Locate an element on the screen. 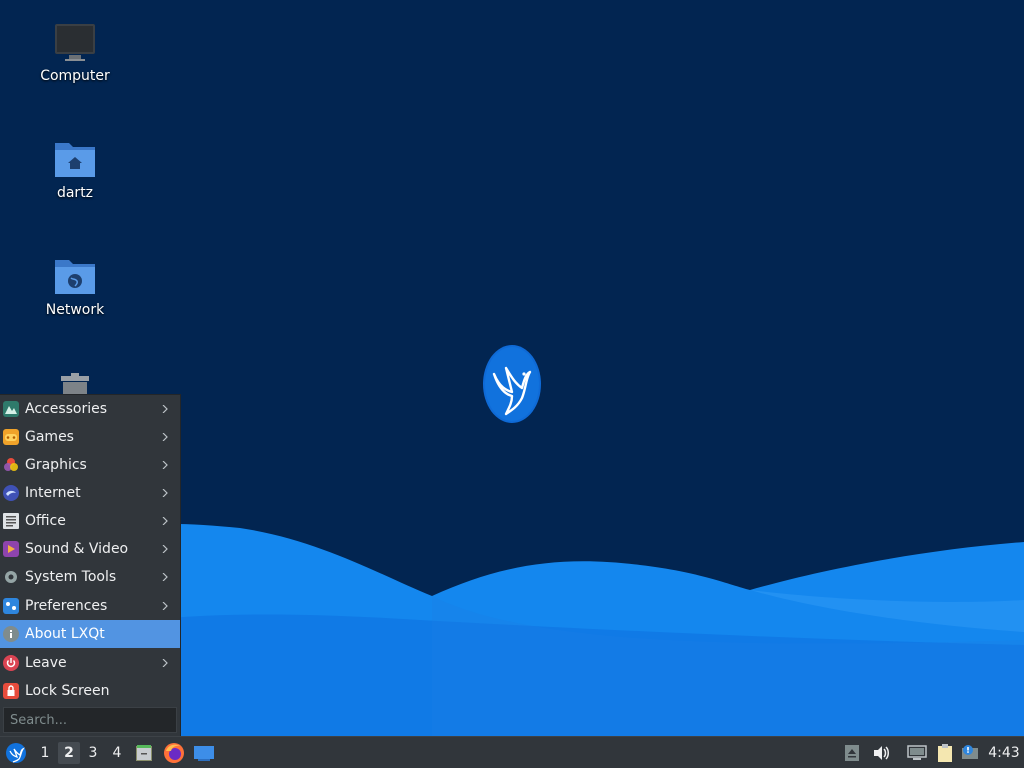 Image resolution: width=1024 pixels, height=768 pixels. menu-item-label: Sound & Video is located at coordinates (77, 549).